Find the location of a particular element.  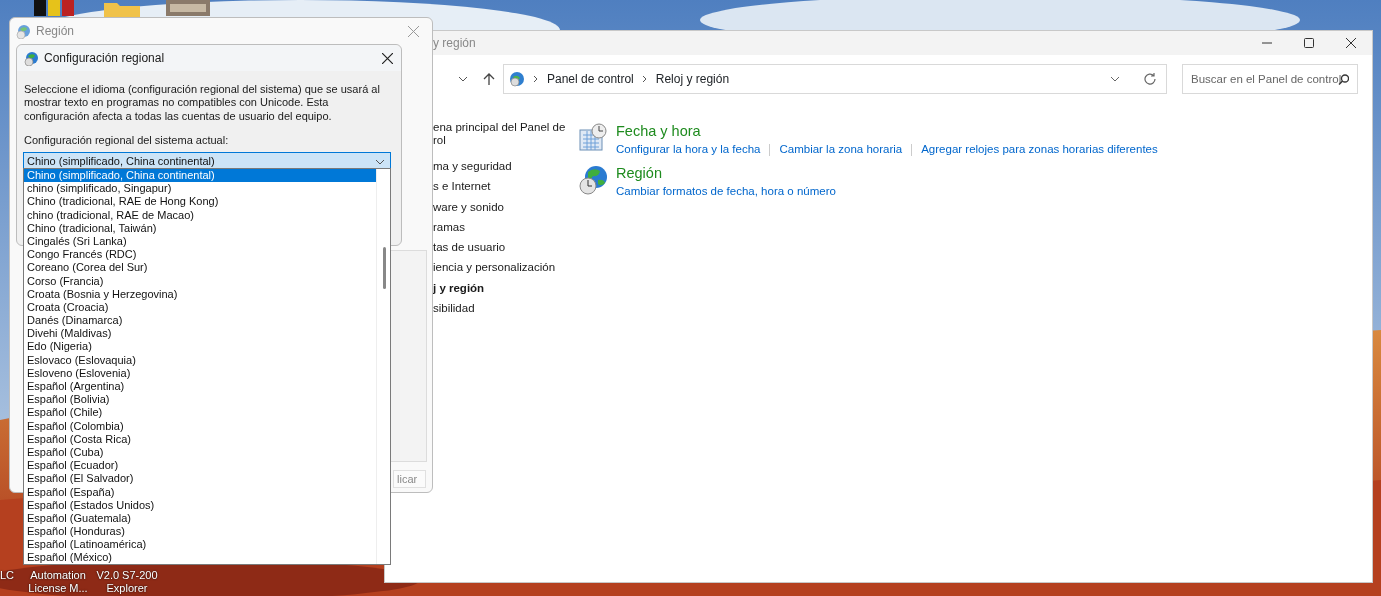

desktop-icon-label: LC is located at coordinates (7, 575).